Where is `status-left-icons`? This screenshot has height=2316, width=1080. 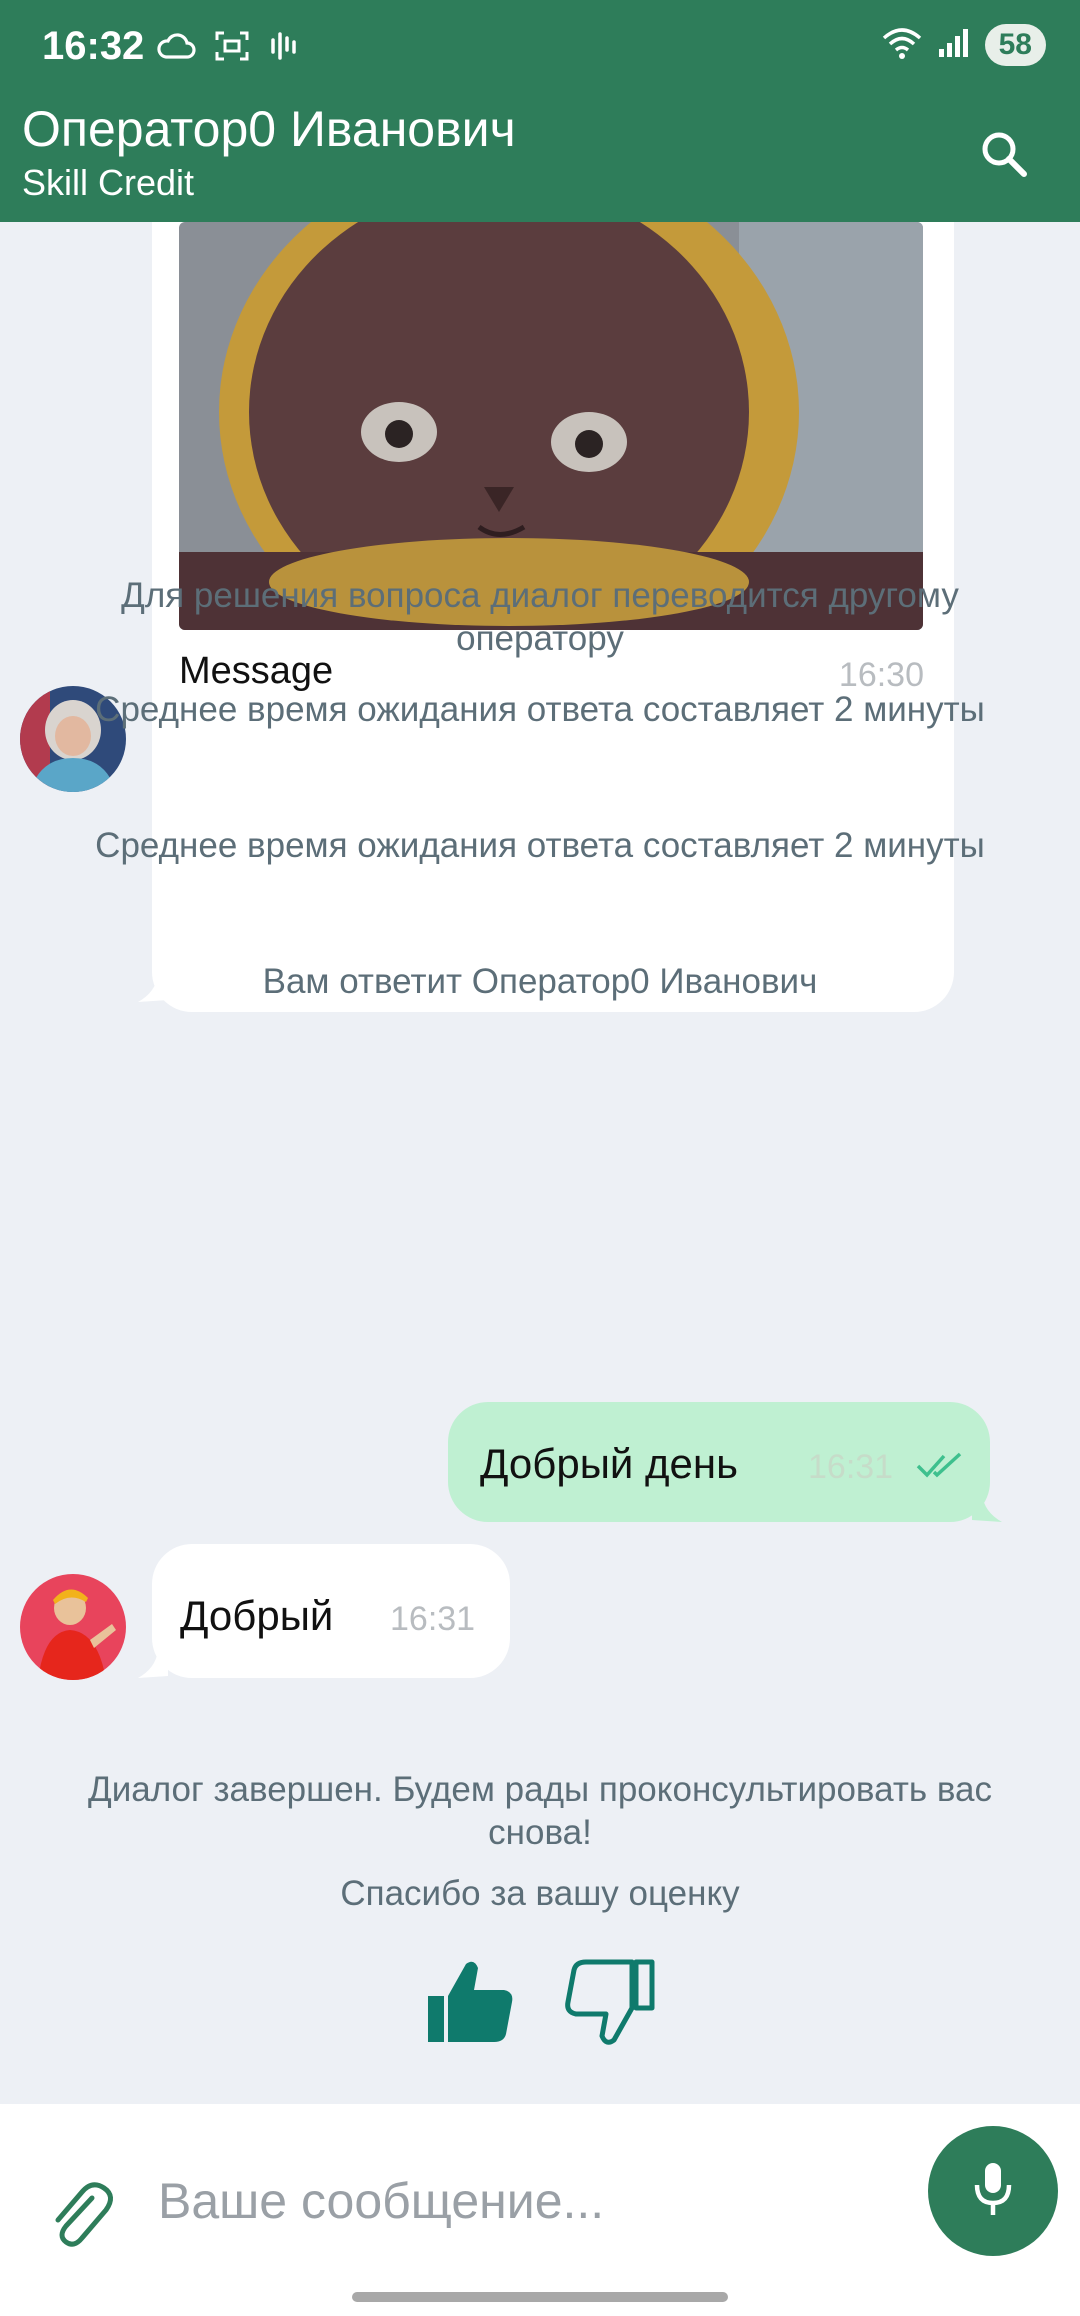
status-left-icons is located at coordinates (228, 48).